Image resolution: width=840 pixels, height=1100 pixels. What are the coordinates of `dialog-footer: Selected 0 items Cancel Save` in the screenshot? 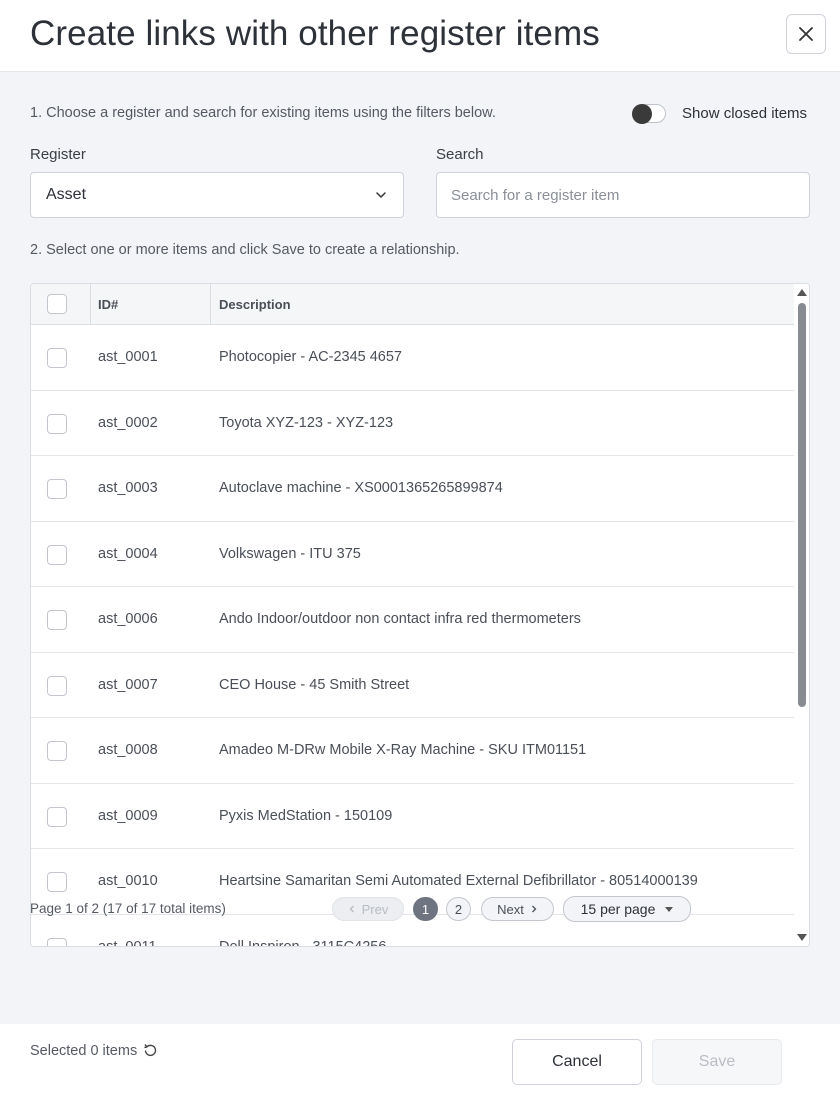 It's located at (420, 1062).